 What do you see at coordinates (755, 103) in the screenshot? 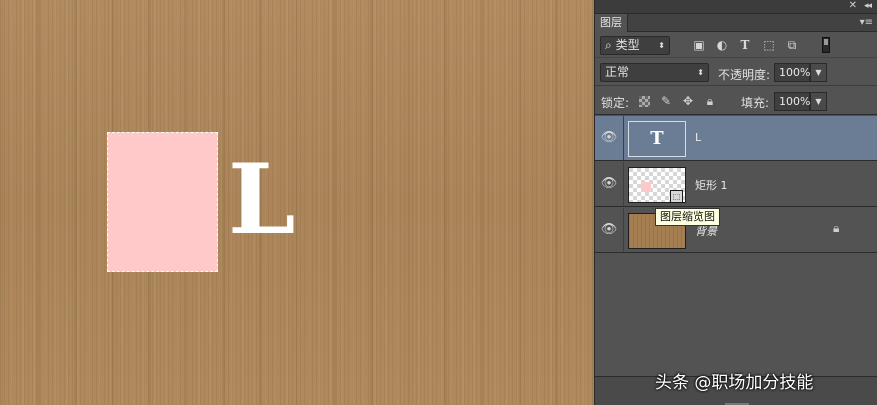
I see `fill-label: 填充:` at bounding box center [755, 103].